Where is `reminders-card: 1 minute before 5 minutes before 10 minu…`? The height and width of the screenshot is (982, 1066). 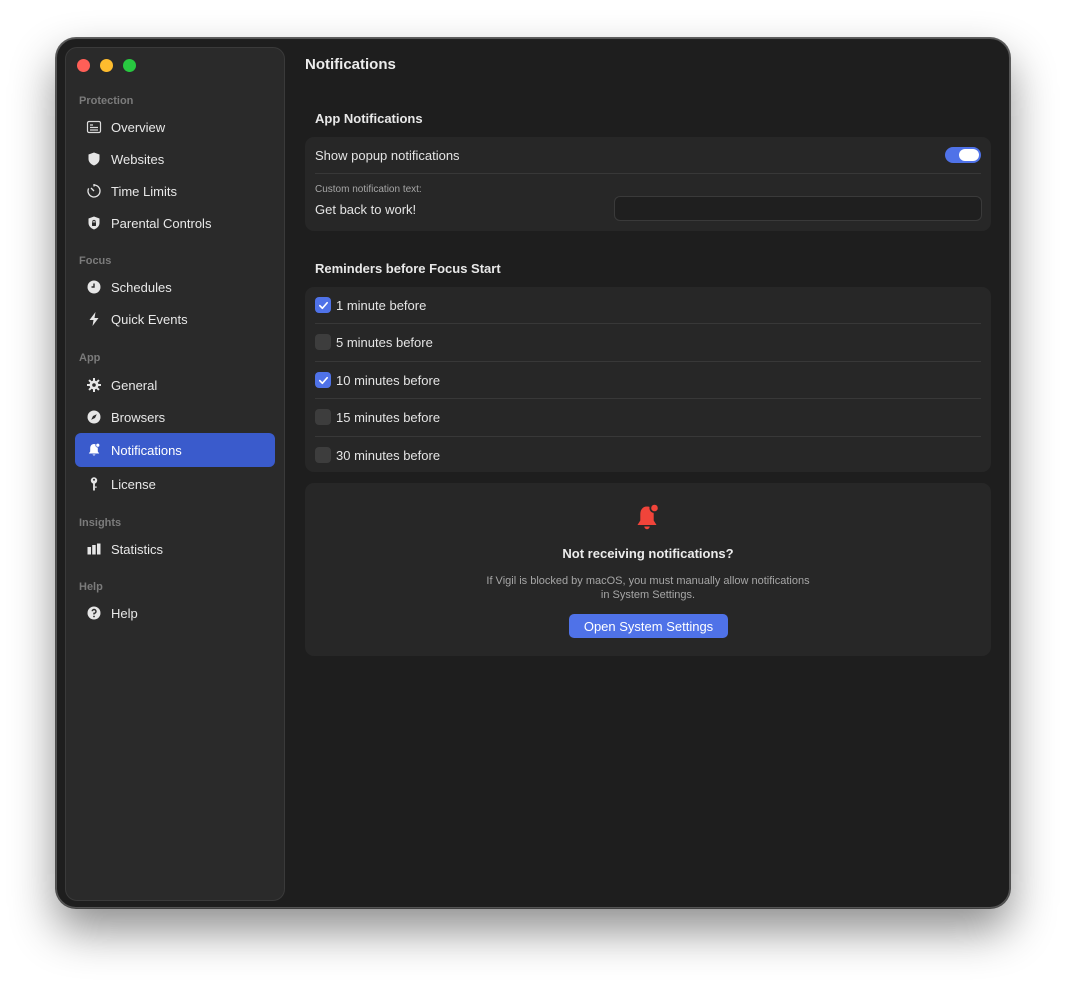 reminders-card: 1 minute before 5 minutes before 10 minu… is located at coordinates (648, 379).